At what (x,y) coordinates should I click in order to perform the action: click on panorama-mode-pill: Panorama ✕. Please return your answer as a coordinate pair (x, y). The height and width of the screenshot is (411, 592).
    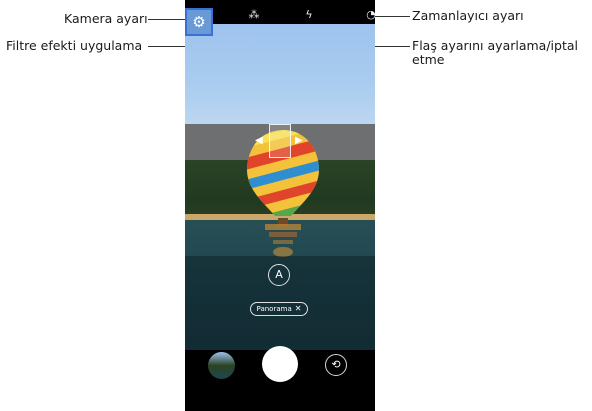
    Looking at the image, I should click on (279, 309).